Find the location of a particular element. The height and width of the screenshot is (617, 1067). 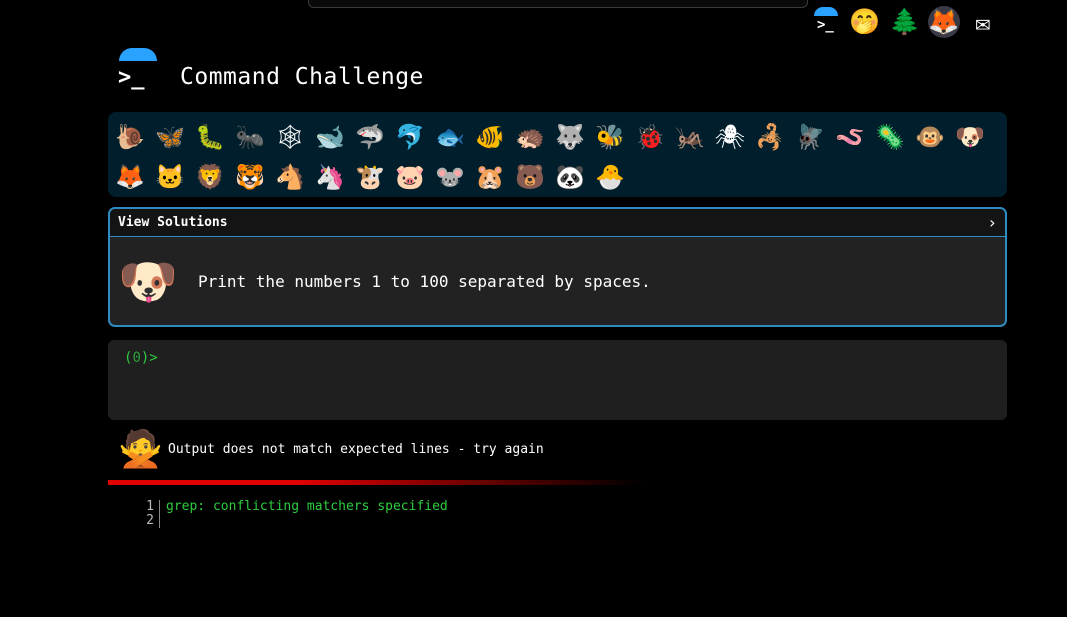

animal-challenge-icon: 🐣 is located at coordinates (610, 177).